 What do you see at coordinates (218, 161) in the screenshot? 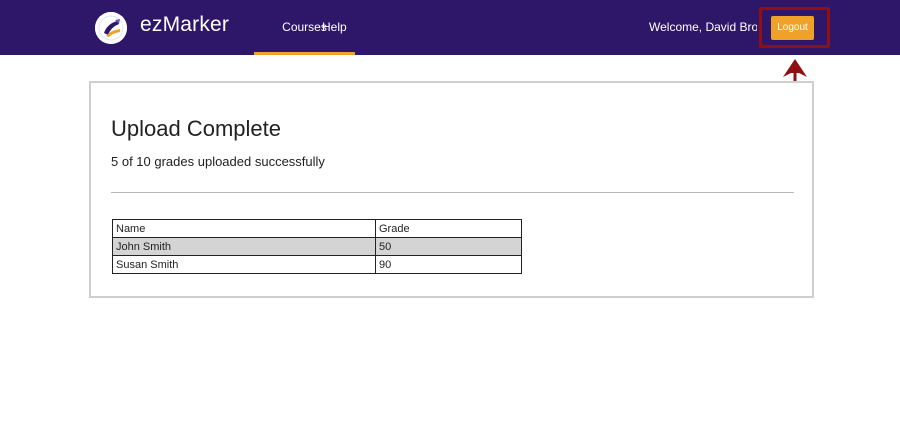
I see `upload-status-text: 5 of 10 grades uploaded successfully` at bounding box center [218, 161].